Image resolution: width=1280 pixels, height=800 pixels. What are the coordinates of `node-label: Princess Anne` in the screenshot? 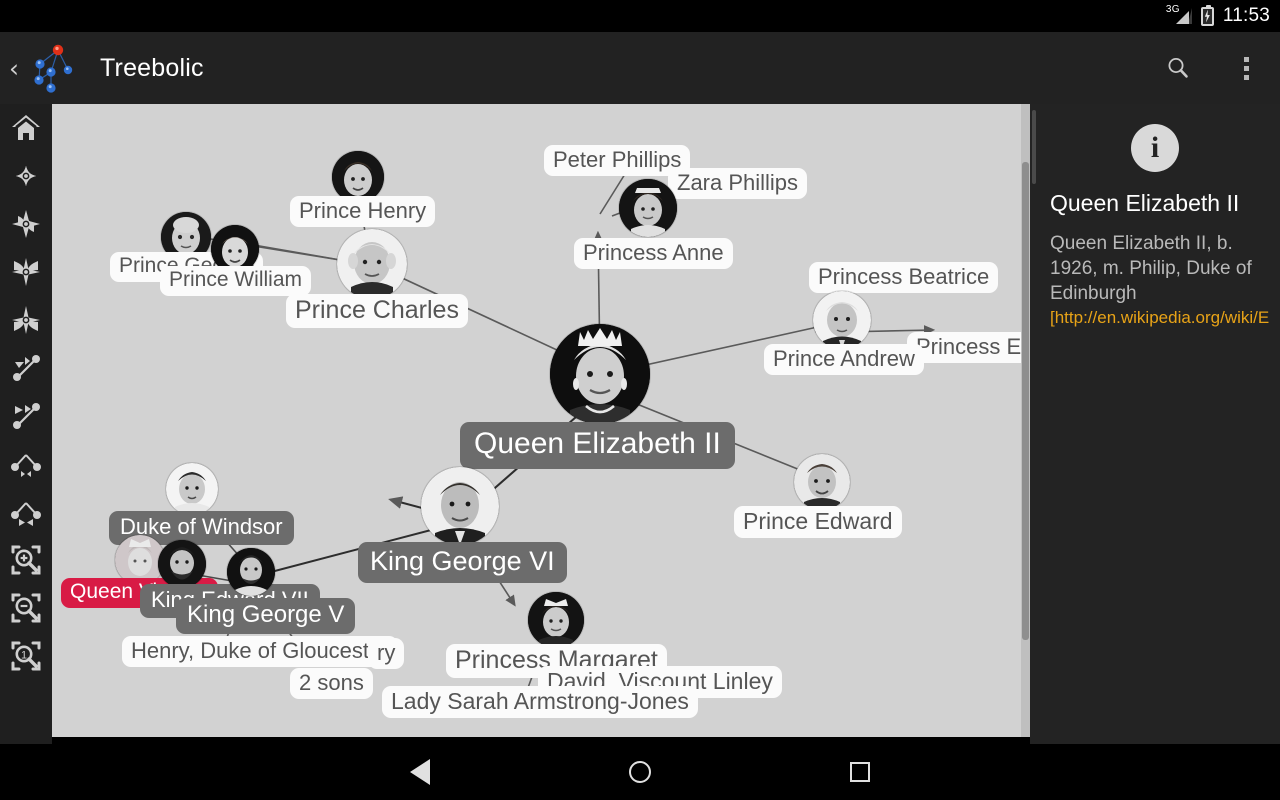 It's located at (653, 254).